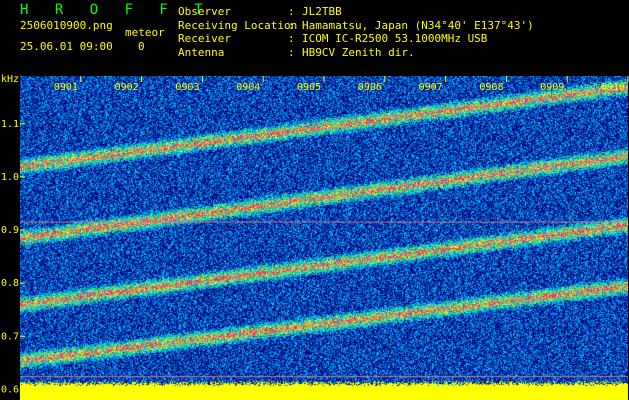  What do you see at coordinates (66, 46) in the screenshot?
I see `capture-datetime: 25.06.01 09:00` at bounding box center [66, 46].